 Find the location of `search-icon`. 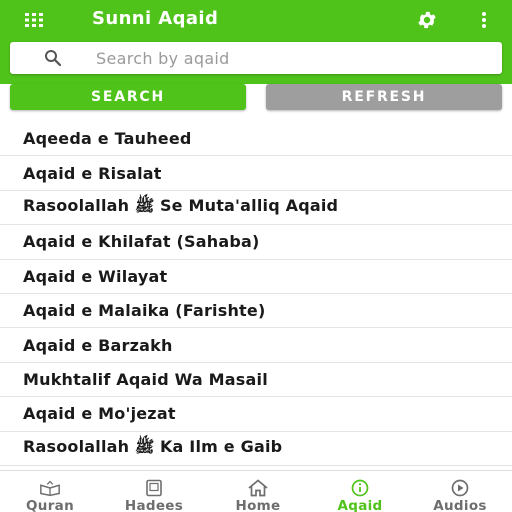

search-icon is located at coordinates (53, 58).